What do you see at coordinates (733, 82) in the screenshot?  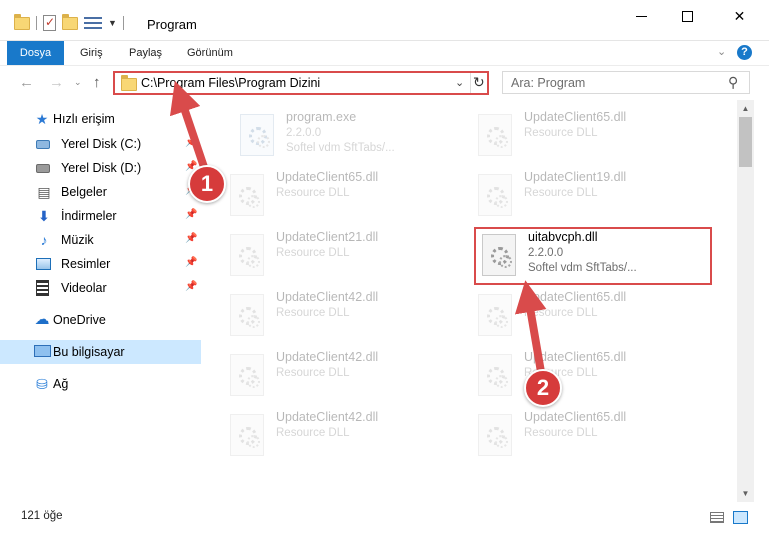 I see `search-icon: ⚲` at bounding box center [733, 82].